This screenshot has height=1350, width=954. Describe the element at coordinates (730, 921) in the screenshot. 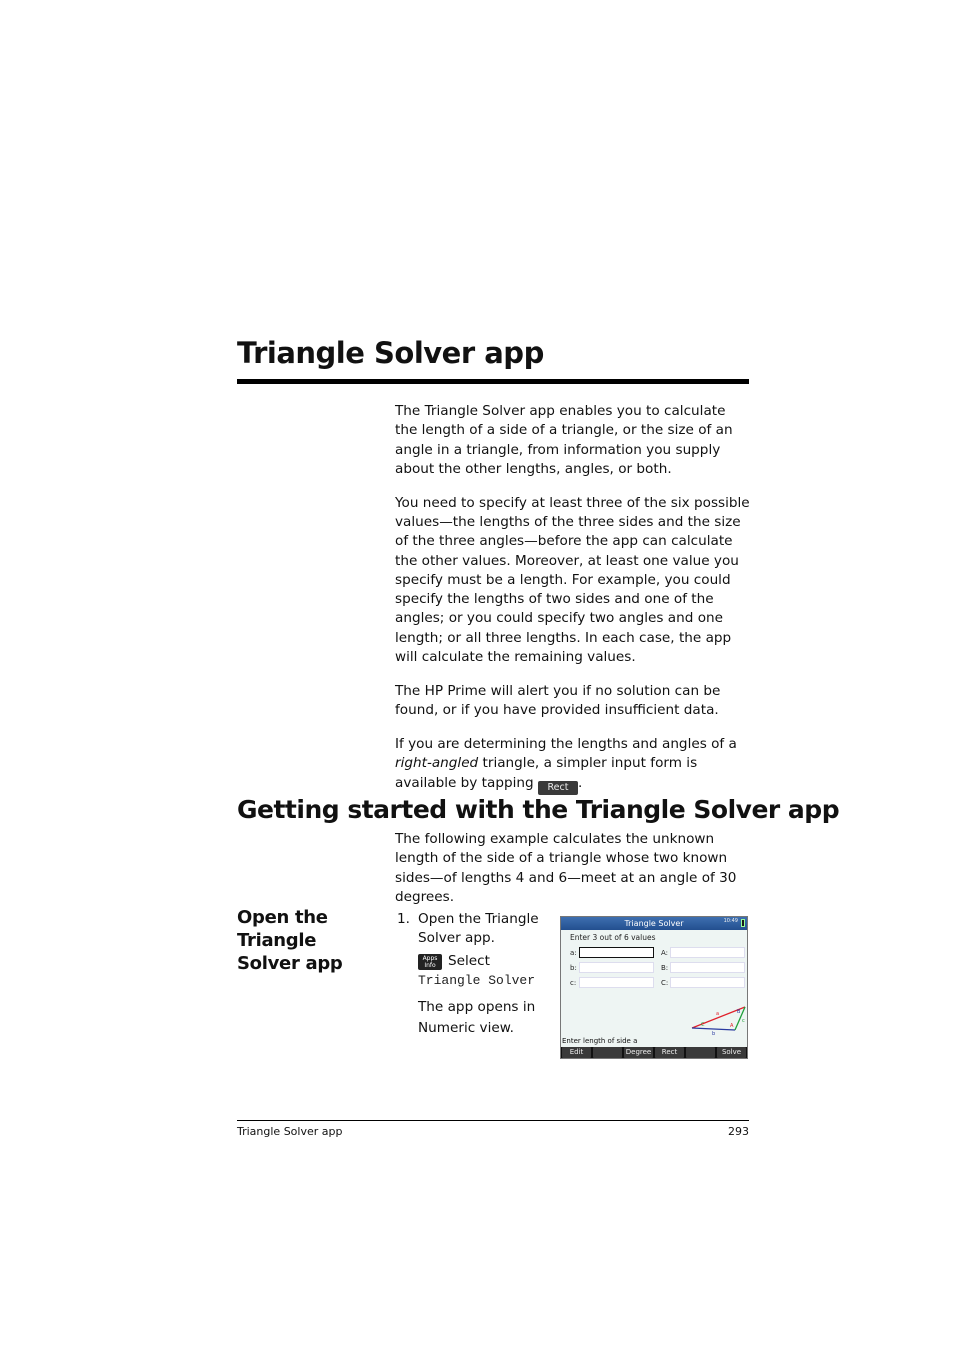

I see `calc-time: 10:49` at that location.